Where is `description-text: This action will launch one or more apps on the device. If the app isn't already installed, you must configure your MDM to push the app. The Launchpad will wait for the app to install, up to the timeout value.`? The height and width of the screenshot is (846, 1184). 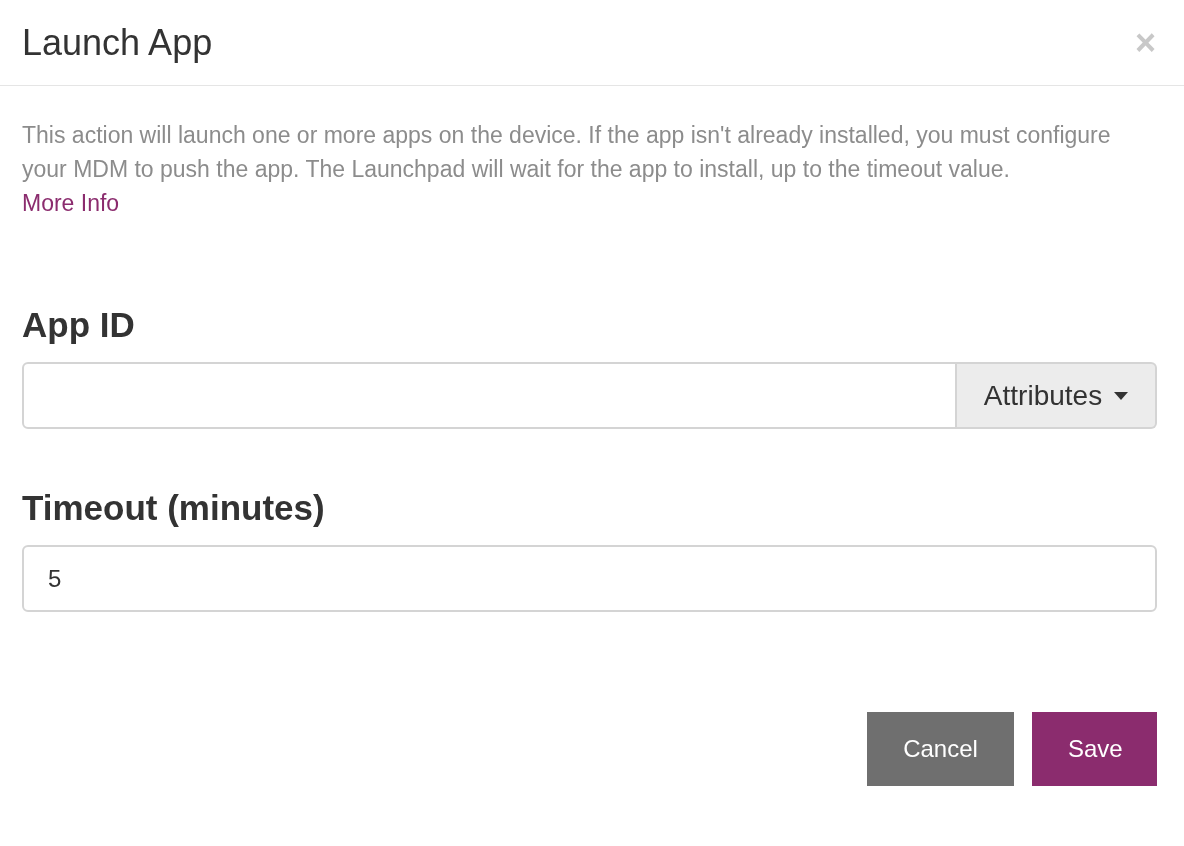 description-text: This action will launch one or more apps on the device. If the app isn't already installed, you must configure your MDM to push the app. The Launchpad will wait for the app to install, up to the timeout value. is located at coordinates (567, 152).